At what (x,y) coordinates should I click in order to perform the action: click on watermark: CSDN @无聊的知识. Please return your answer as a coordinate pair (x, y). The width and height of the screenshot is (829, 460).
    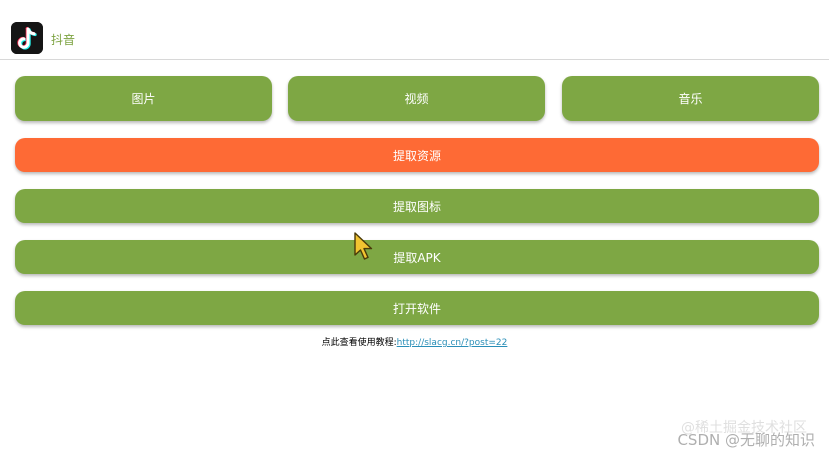
    Looking at the image, I should click on (746, 440).